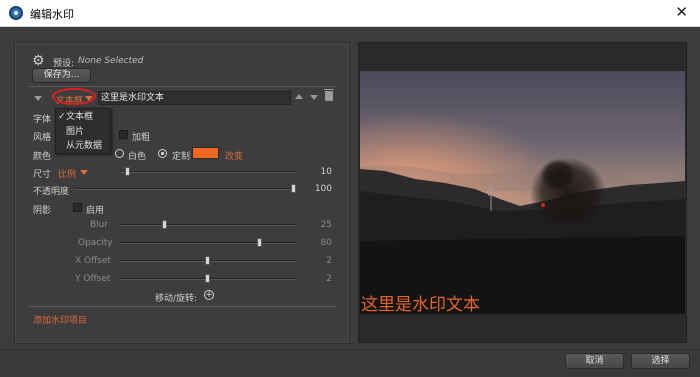  Describe the element at coordinates (208, 224) in the screenshot. I see `blur-slider` at that location.